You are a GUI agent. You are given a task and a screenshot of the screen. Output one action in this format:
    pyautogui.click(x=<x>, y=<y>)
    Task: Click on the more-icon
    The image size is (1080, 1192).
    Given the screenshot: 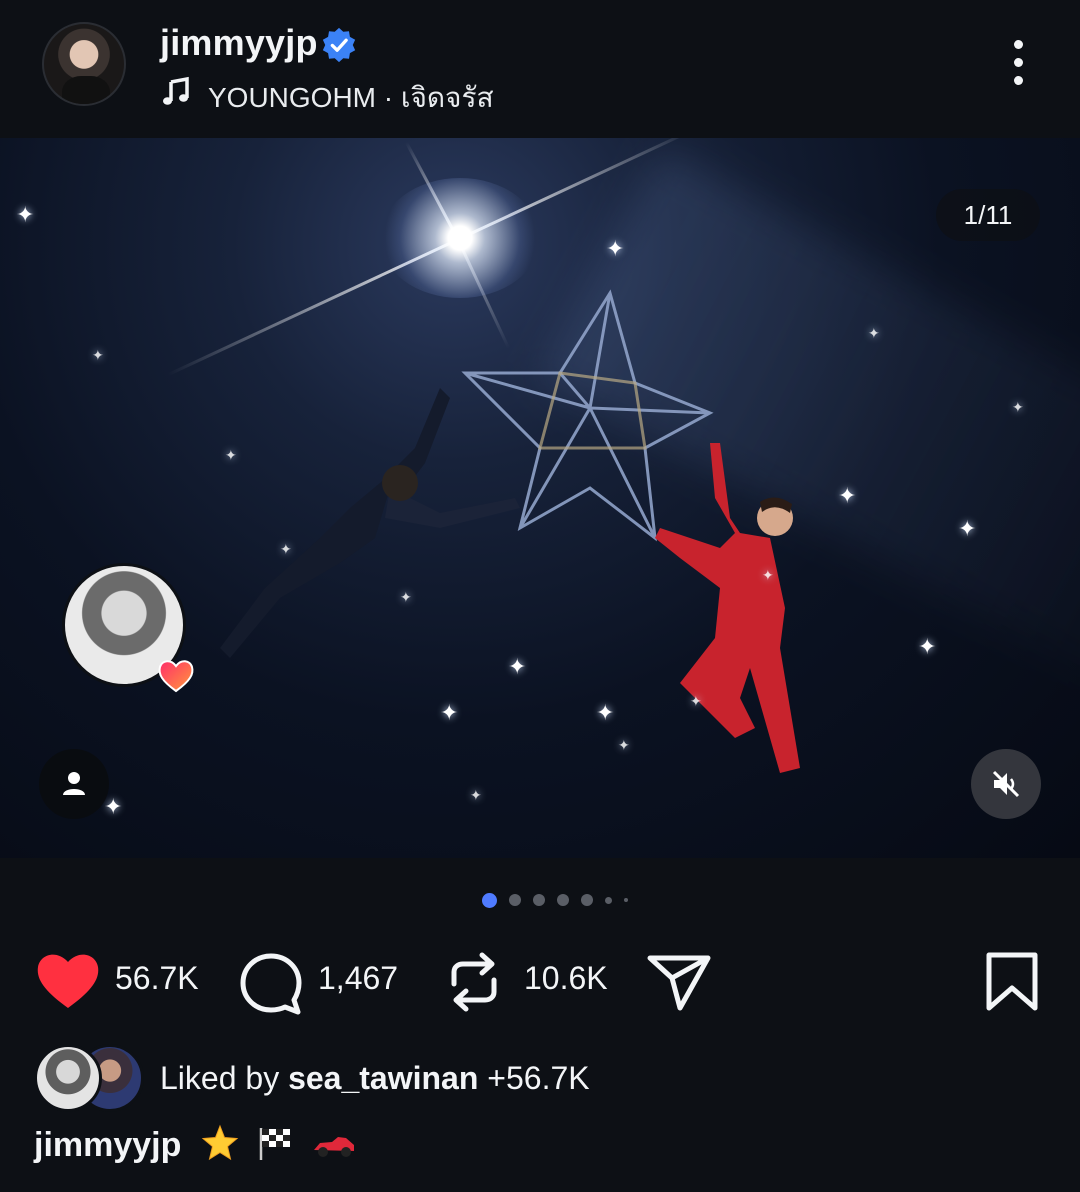 What is the action you would take?
    pyautogui.click(x=1018, y=66)
    